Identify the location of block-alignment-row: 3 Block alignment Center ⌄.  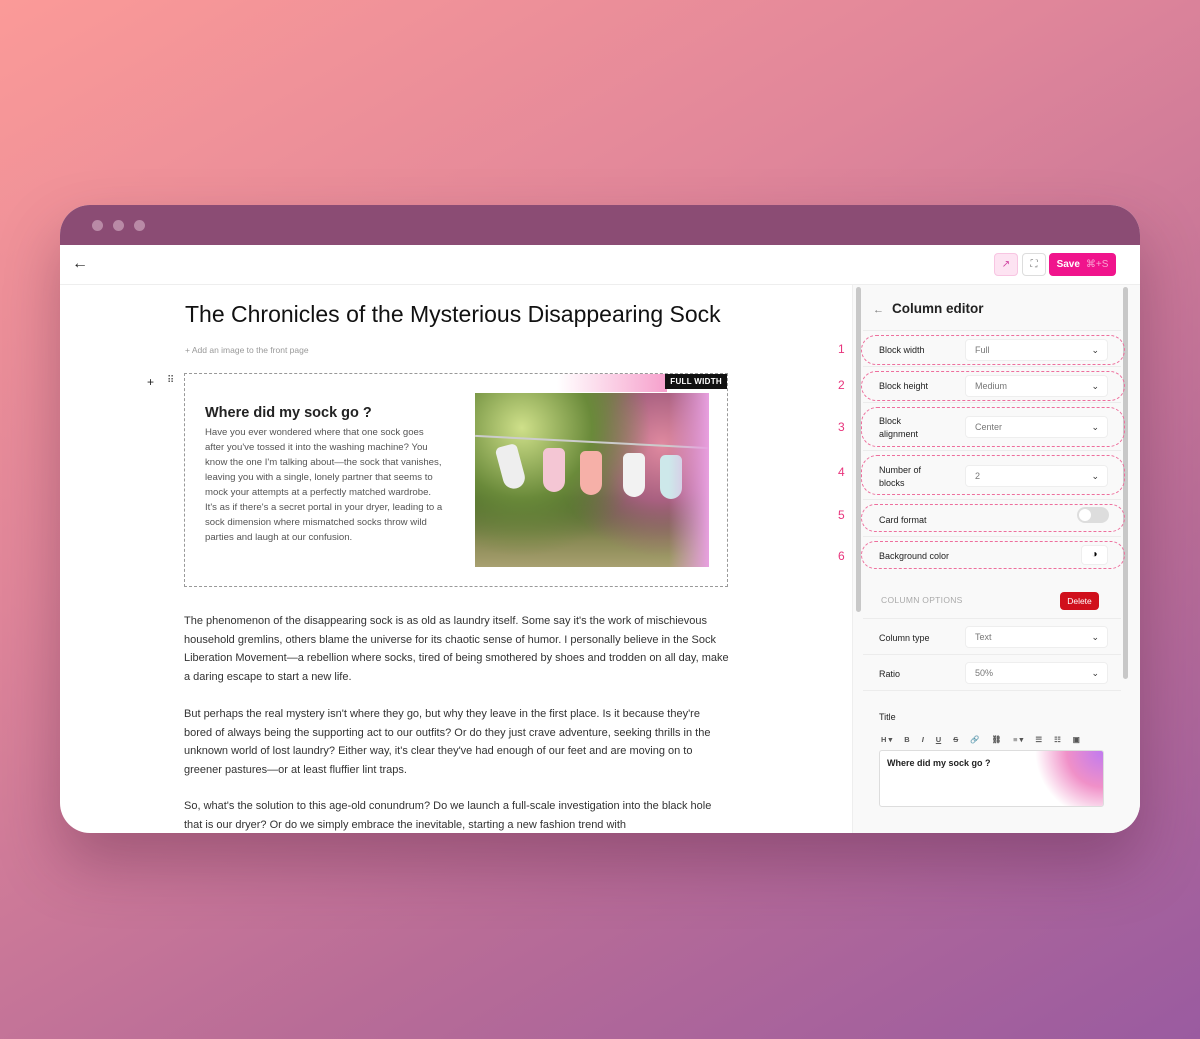
(981, 426).